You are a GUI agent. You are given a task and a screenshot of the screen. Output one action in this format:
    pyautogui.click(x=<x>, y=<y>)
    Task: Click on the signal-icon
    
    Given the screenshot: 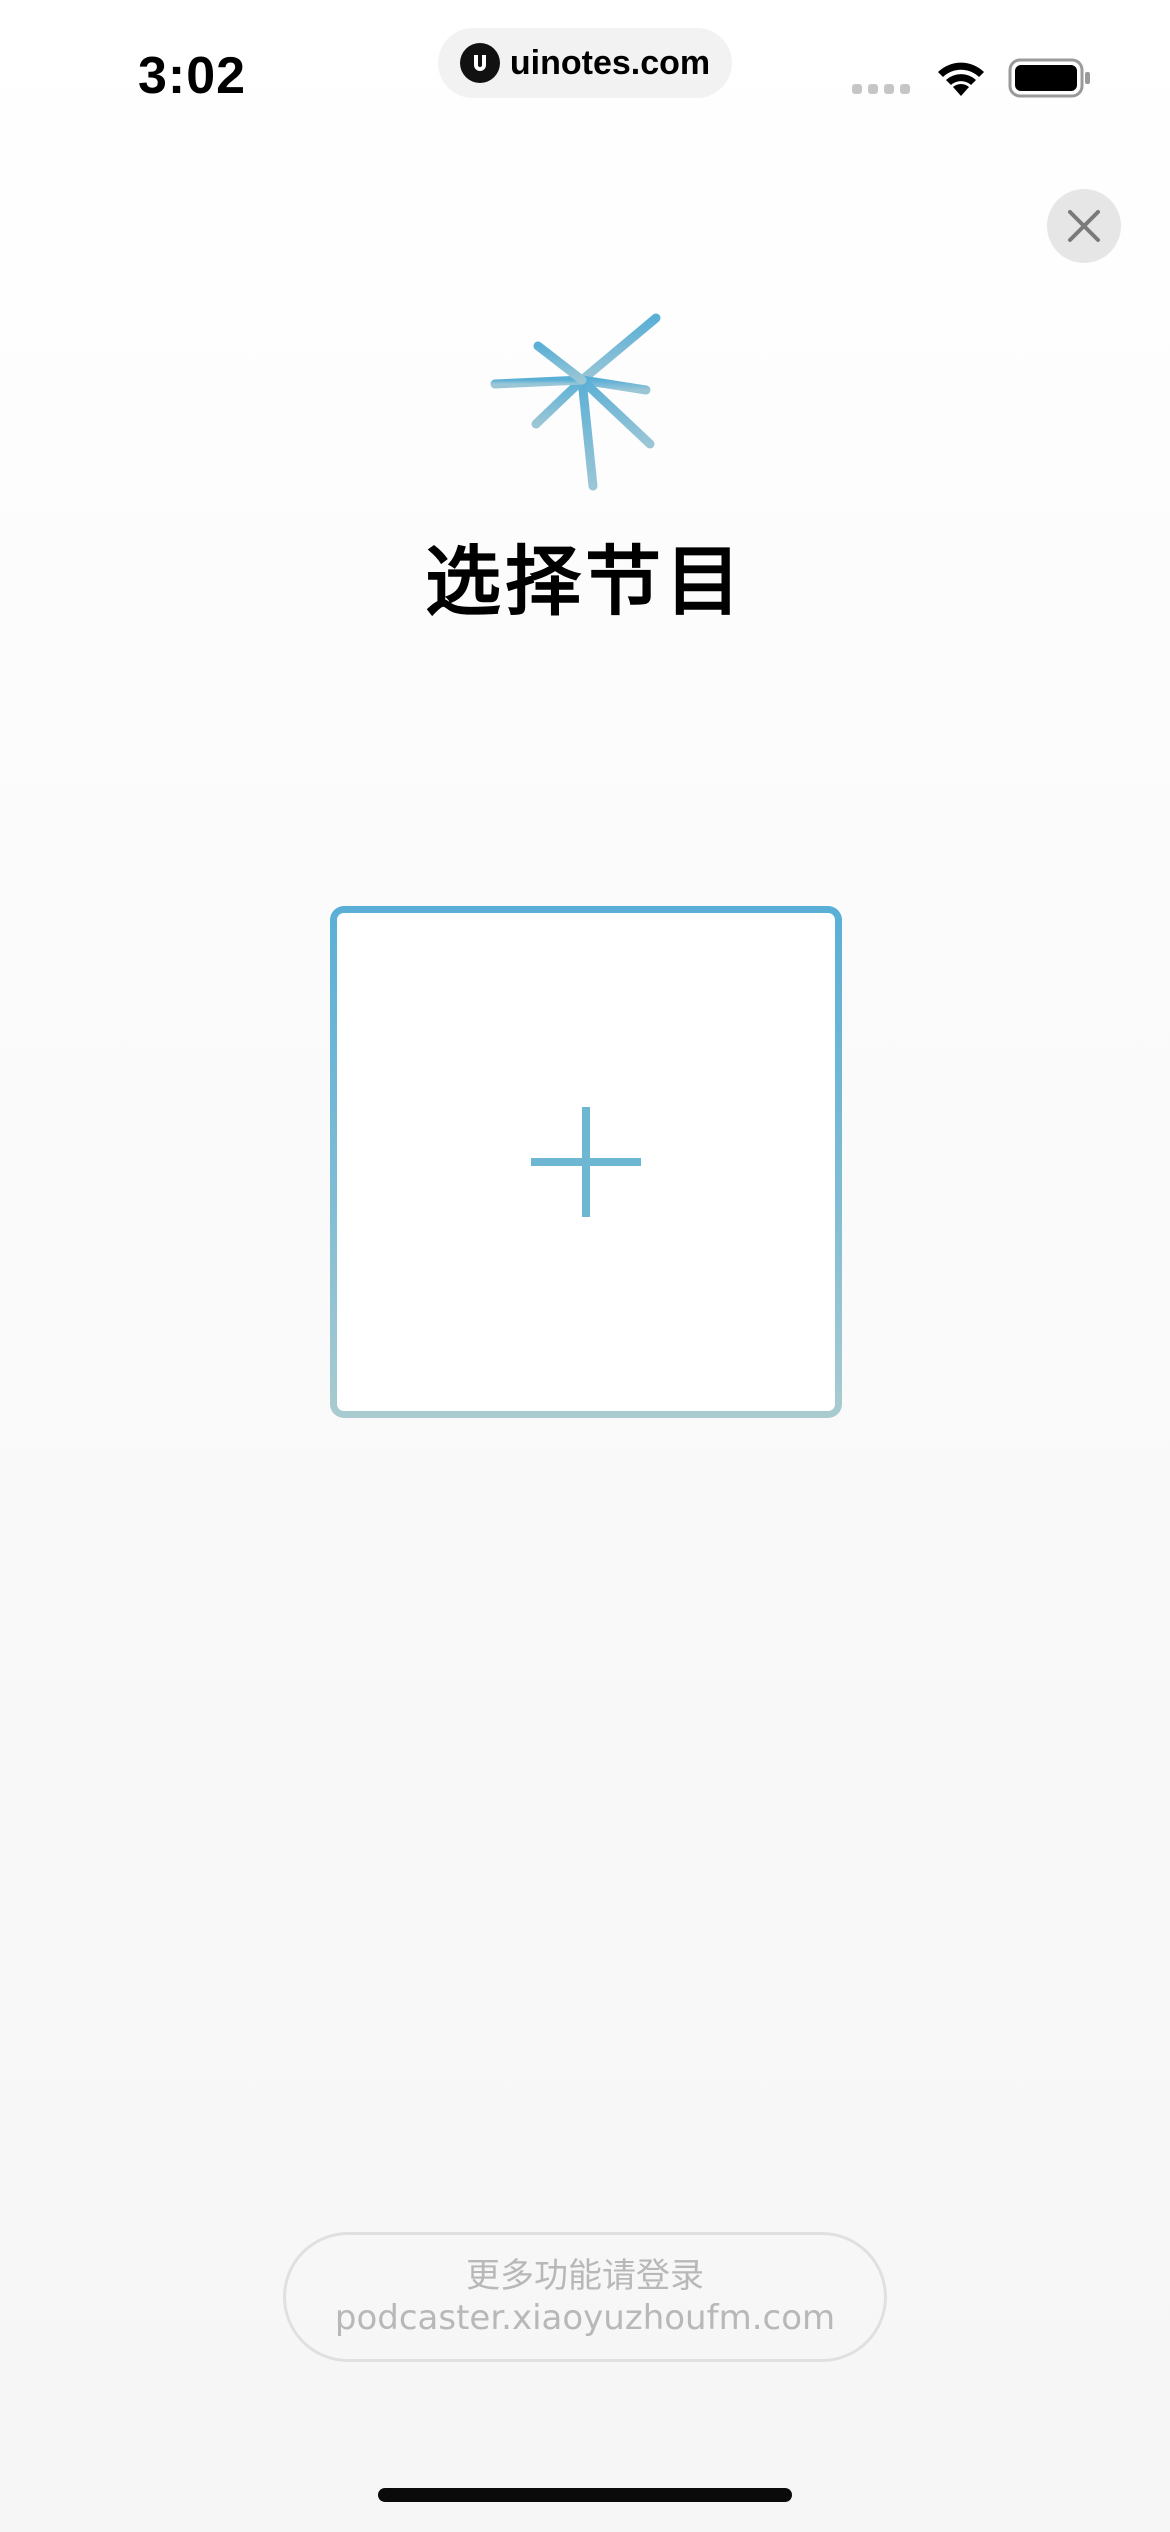 What is the action you would take?
    pyautogui.click(x=881, y=89)
    